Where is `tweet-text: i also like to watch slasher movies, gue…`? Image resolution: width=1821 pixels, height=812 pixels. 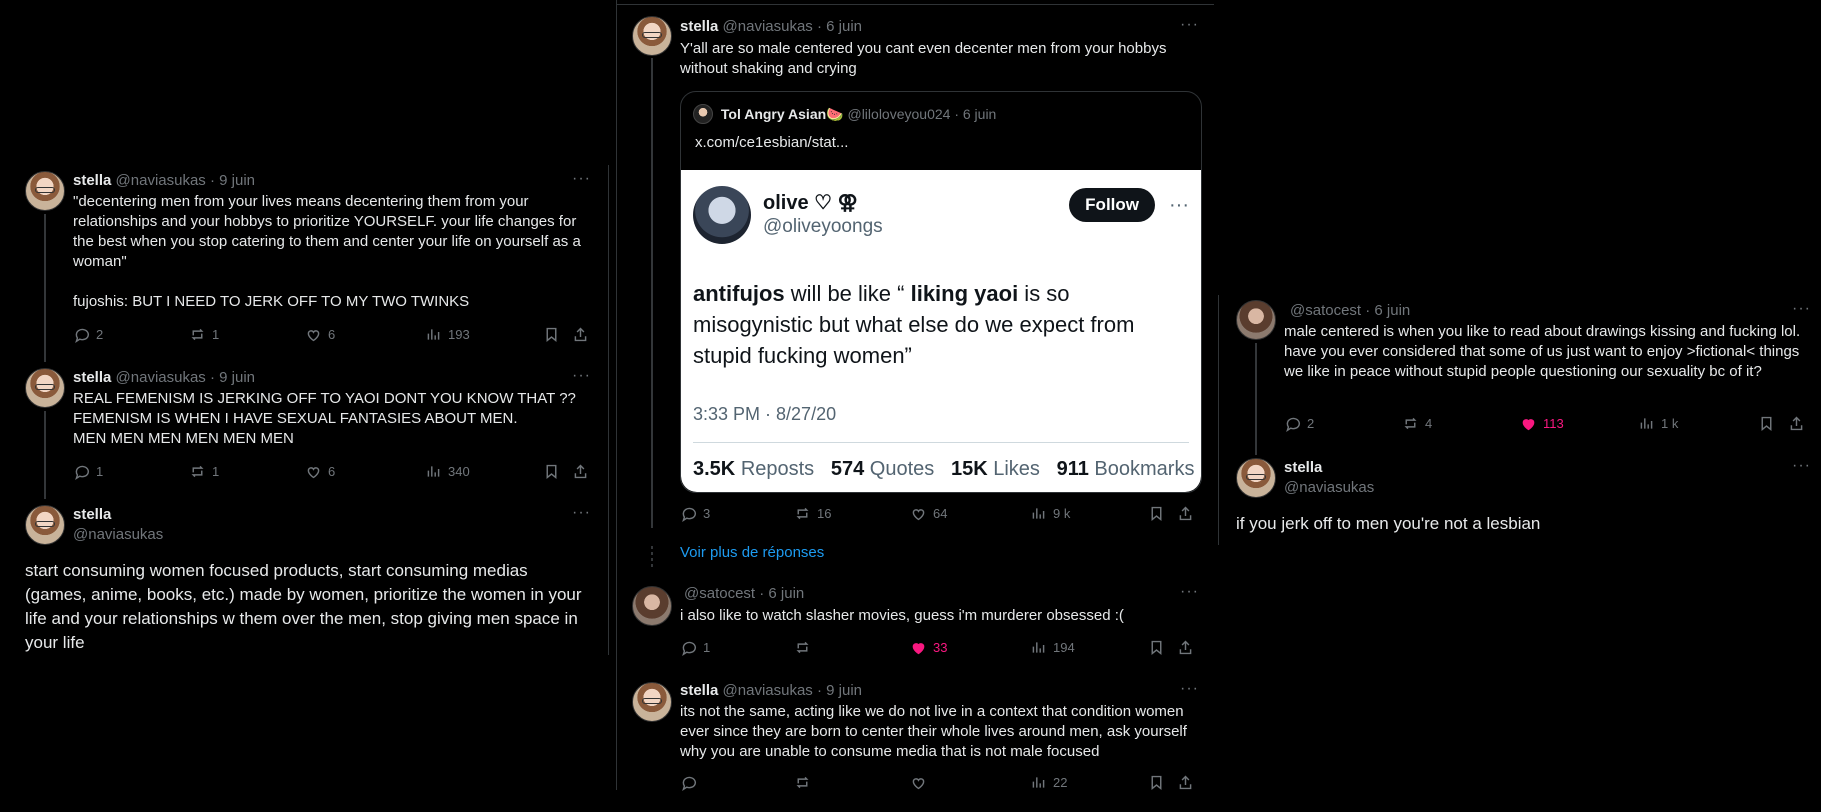 tweet-text: i also like to watch slasher movies, gue… is located at coordinates (902, 615).